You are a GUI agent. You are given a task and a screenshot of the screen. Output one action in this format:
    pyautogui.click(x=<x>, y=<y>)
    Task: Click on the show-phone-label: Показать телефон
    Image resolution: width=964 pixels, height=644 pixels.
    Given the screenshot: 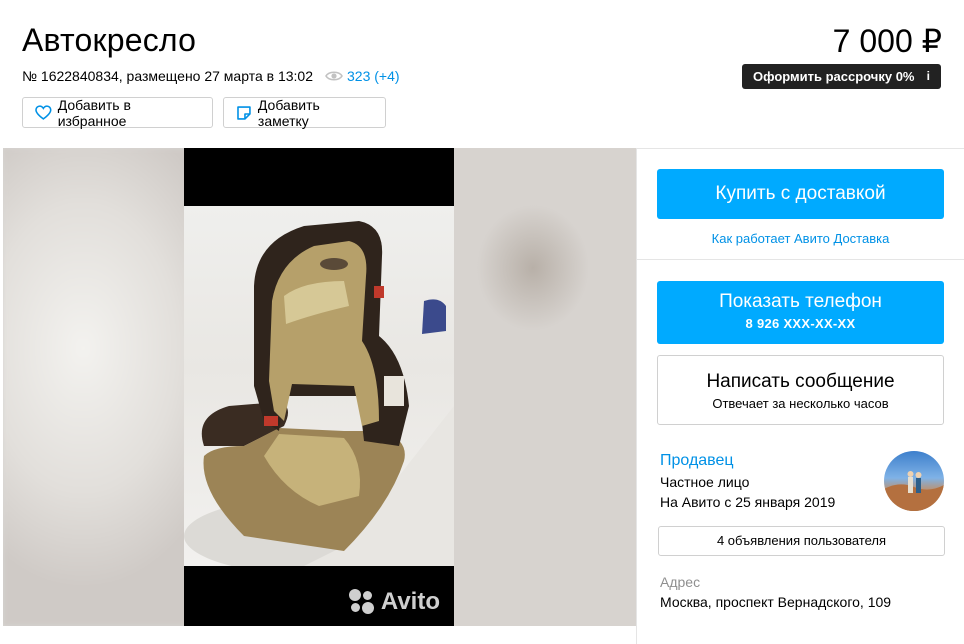 What is the action you would take?
    pyautogui.click(x=800, y=301)
    